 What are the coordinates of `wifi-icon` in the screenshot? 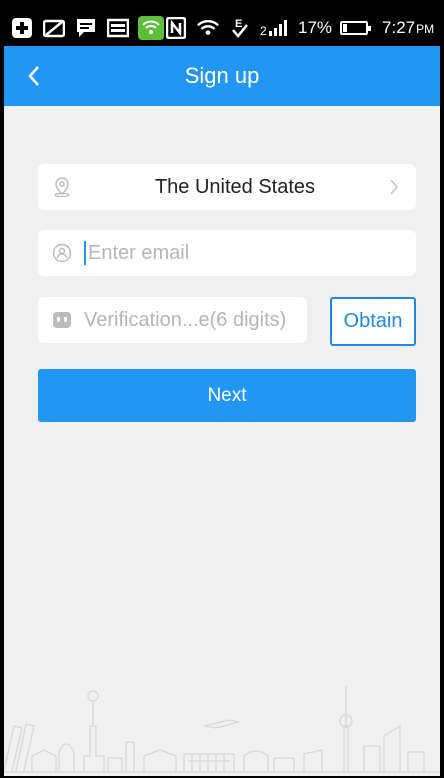 It's located at (208, 28).